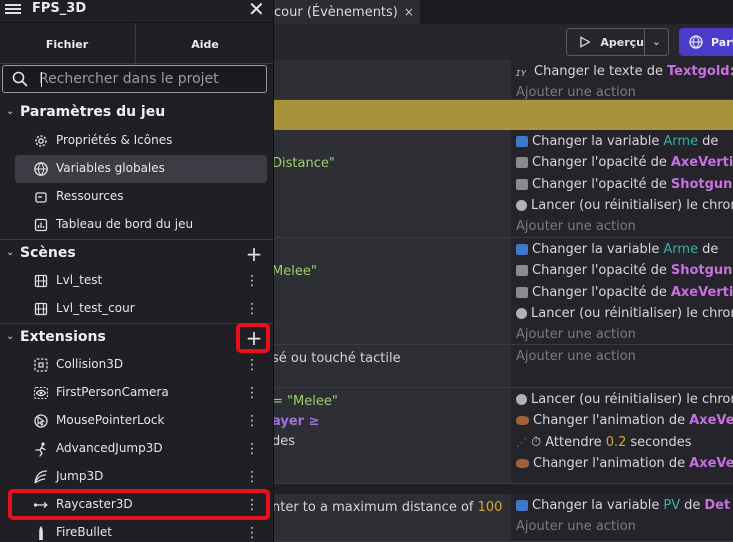  Describe the element at coordinates (599, 71) in the screenshot. I see `action-fragment: Changer le texte de` at that location.